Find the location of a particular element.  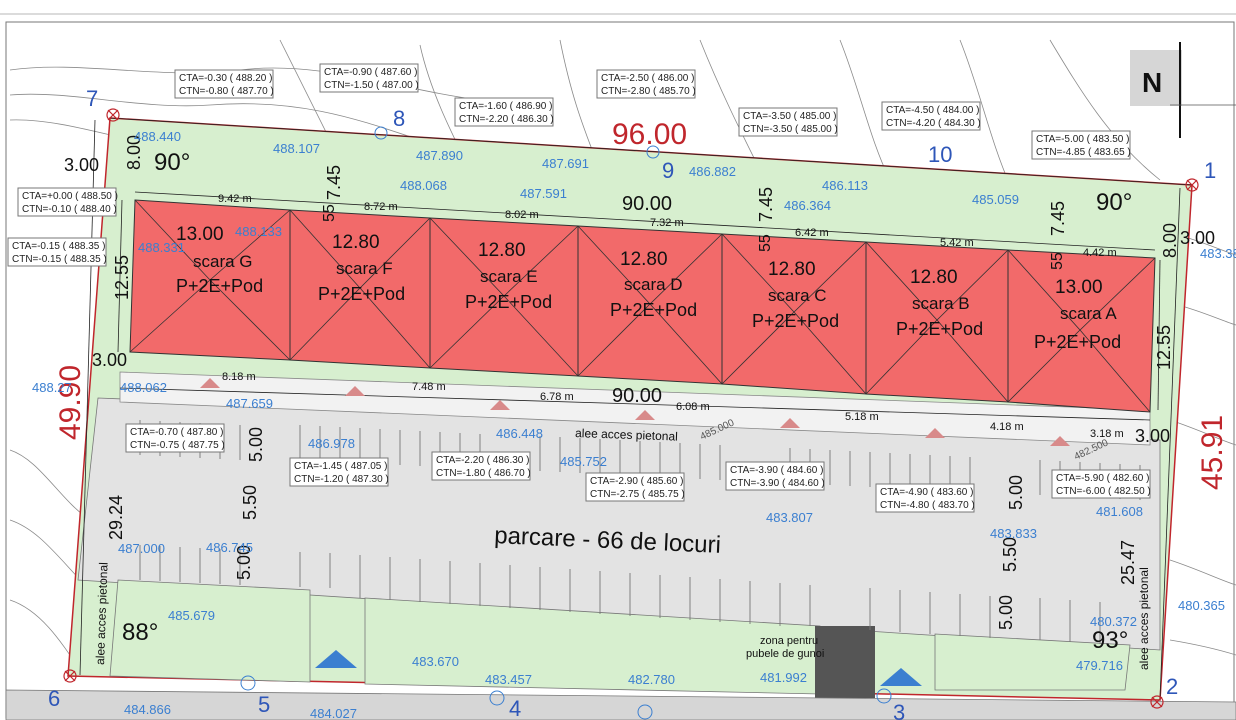

cta-box: CTA=-1.45 ( 487.05 ) CTN=-1.20 ( 487.30 ) is located at coordinates (339, 472).